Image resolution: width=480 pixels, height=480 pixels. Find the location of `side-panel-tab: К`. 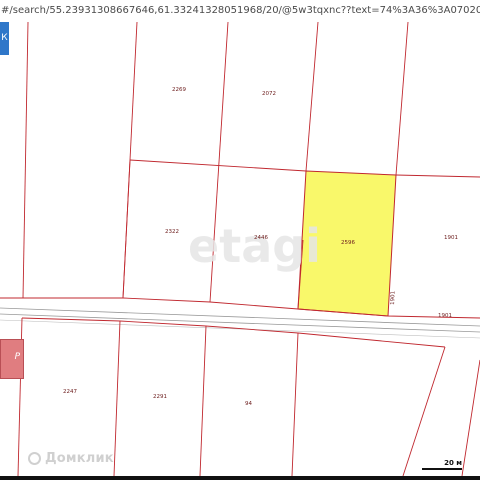

side-panel-tab: К is located at coordinates (4, 38).